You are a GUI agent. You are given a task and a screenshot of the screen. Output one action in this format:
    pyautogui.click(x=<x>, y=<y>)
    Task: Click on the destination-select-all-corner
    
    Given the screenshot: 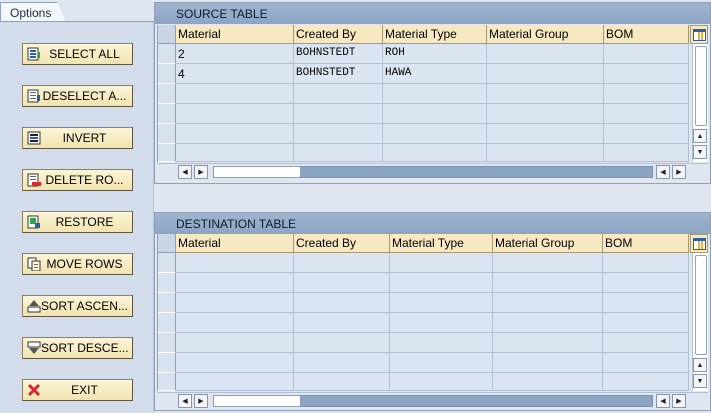 What is the action you would take?
    pyautogui.click(x=167, y=243)
    